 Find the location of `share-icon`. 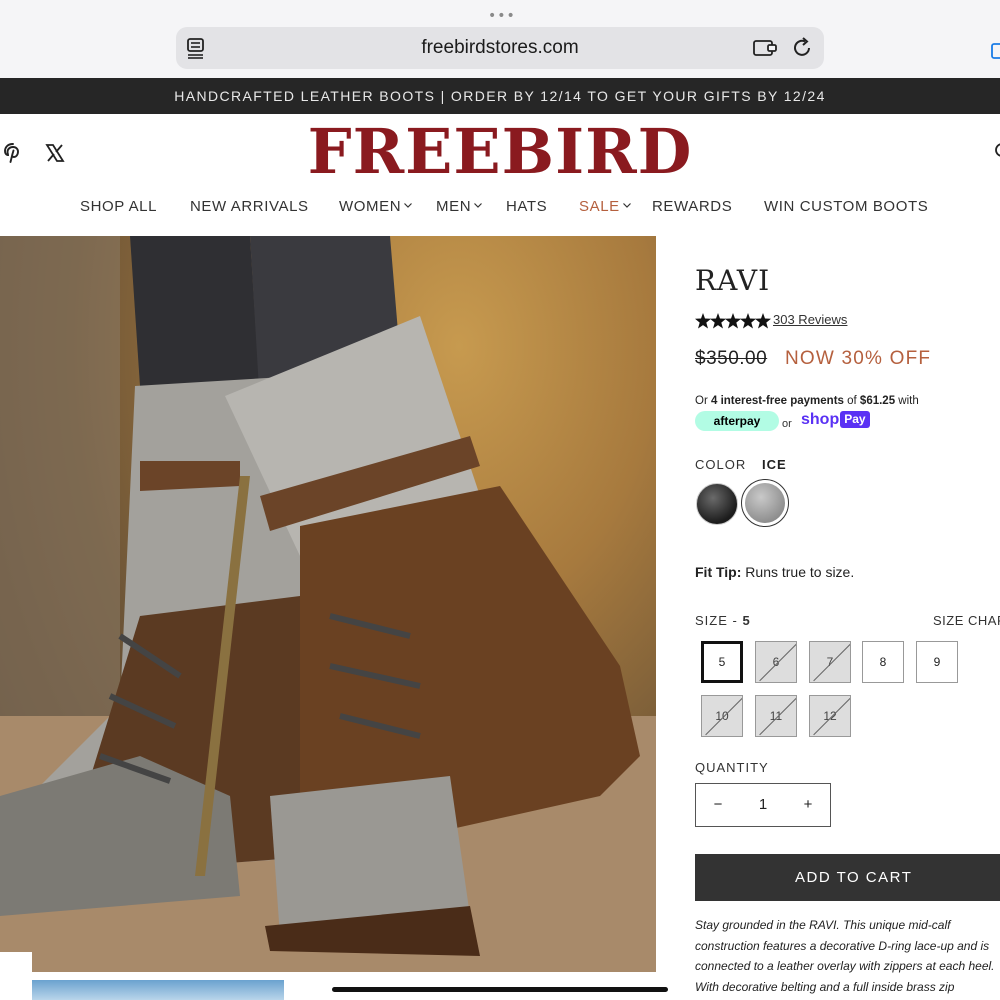

share-icon is located at coordinates (994, 50).